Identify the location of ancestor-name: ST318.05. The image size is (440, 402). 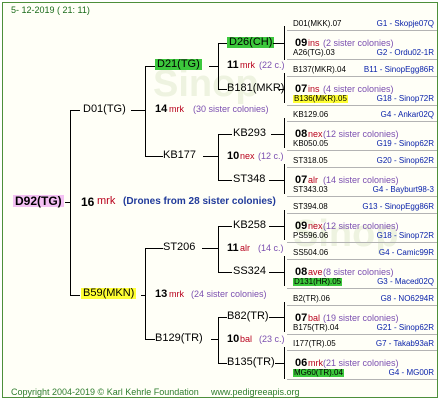
(310, 161).